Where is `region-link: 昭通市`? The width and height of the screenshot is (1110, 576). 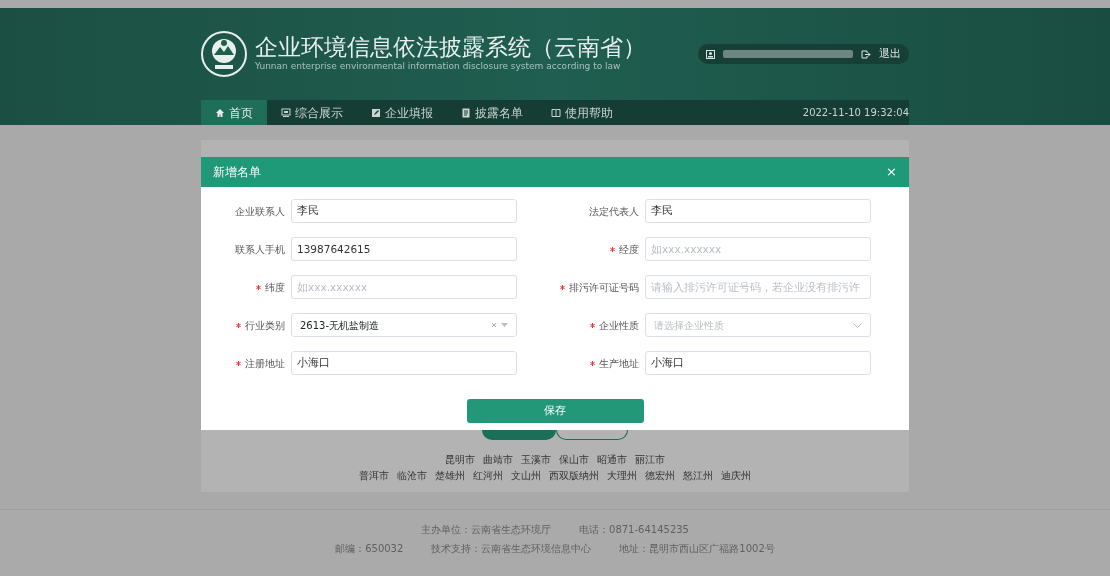
region-link: 昭通市 is located at coordinates (612, 460).